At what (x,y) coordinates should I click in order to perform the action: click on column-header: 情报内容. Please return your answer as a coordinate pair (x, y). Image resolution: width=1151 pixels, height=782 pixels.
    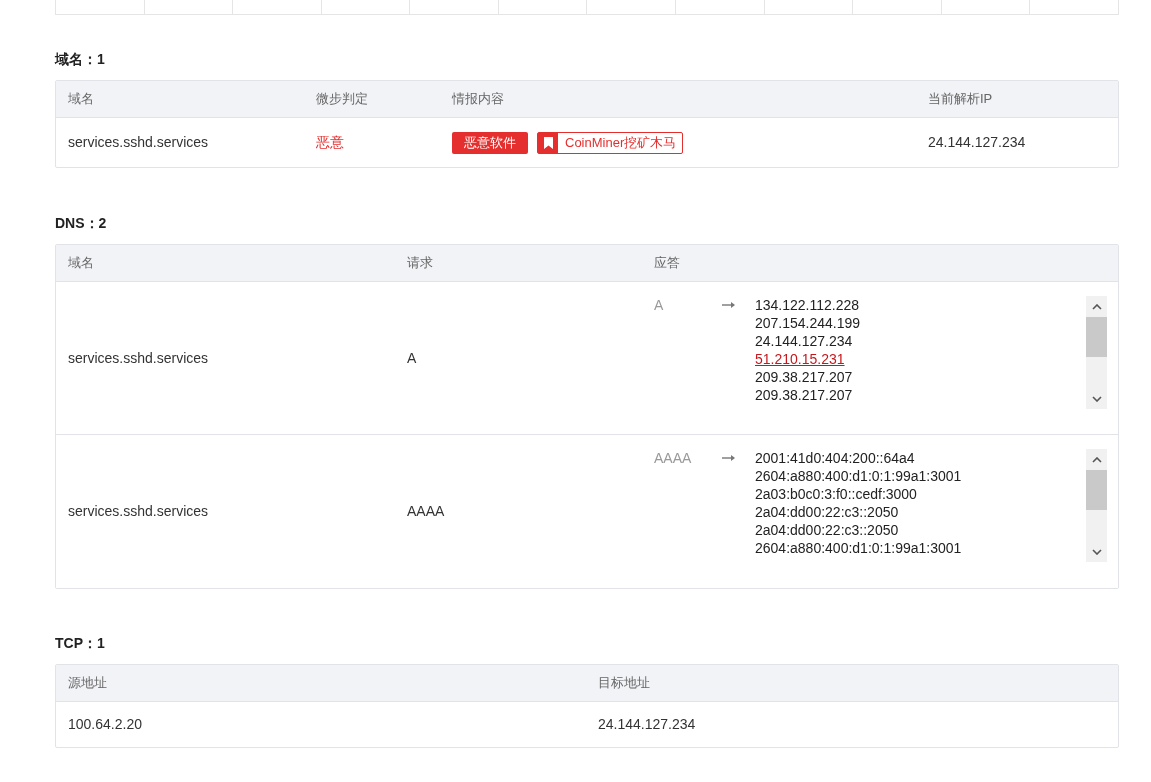
    Looking at the image, I should click on (478, 99).